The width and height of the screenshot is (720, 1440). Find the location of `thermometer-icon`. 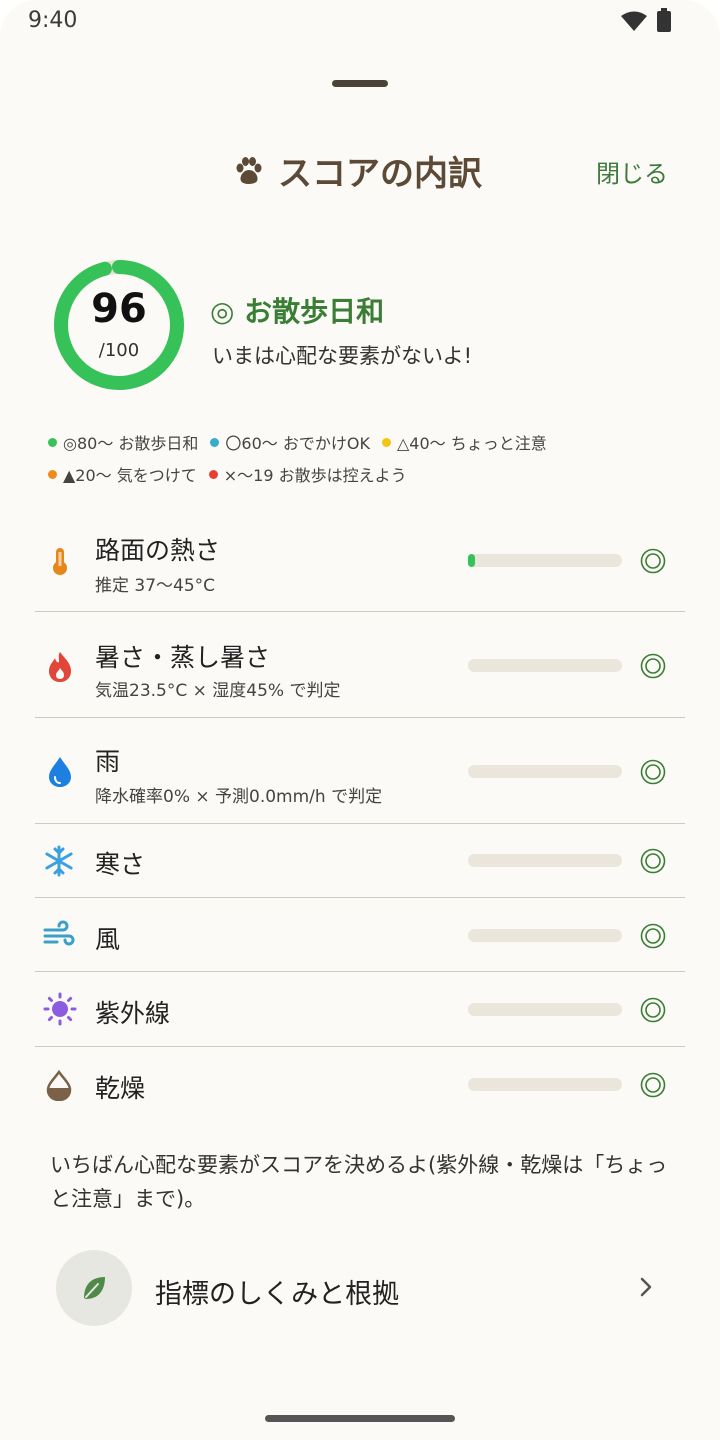

thermometer-icon is located at coordinates (60, 563).